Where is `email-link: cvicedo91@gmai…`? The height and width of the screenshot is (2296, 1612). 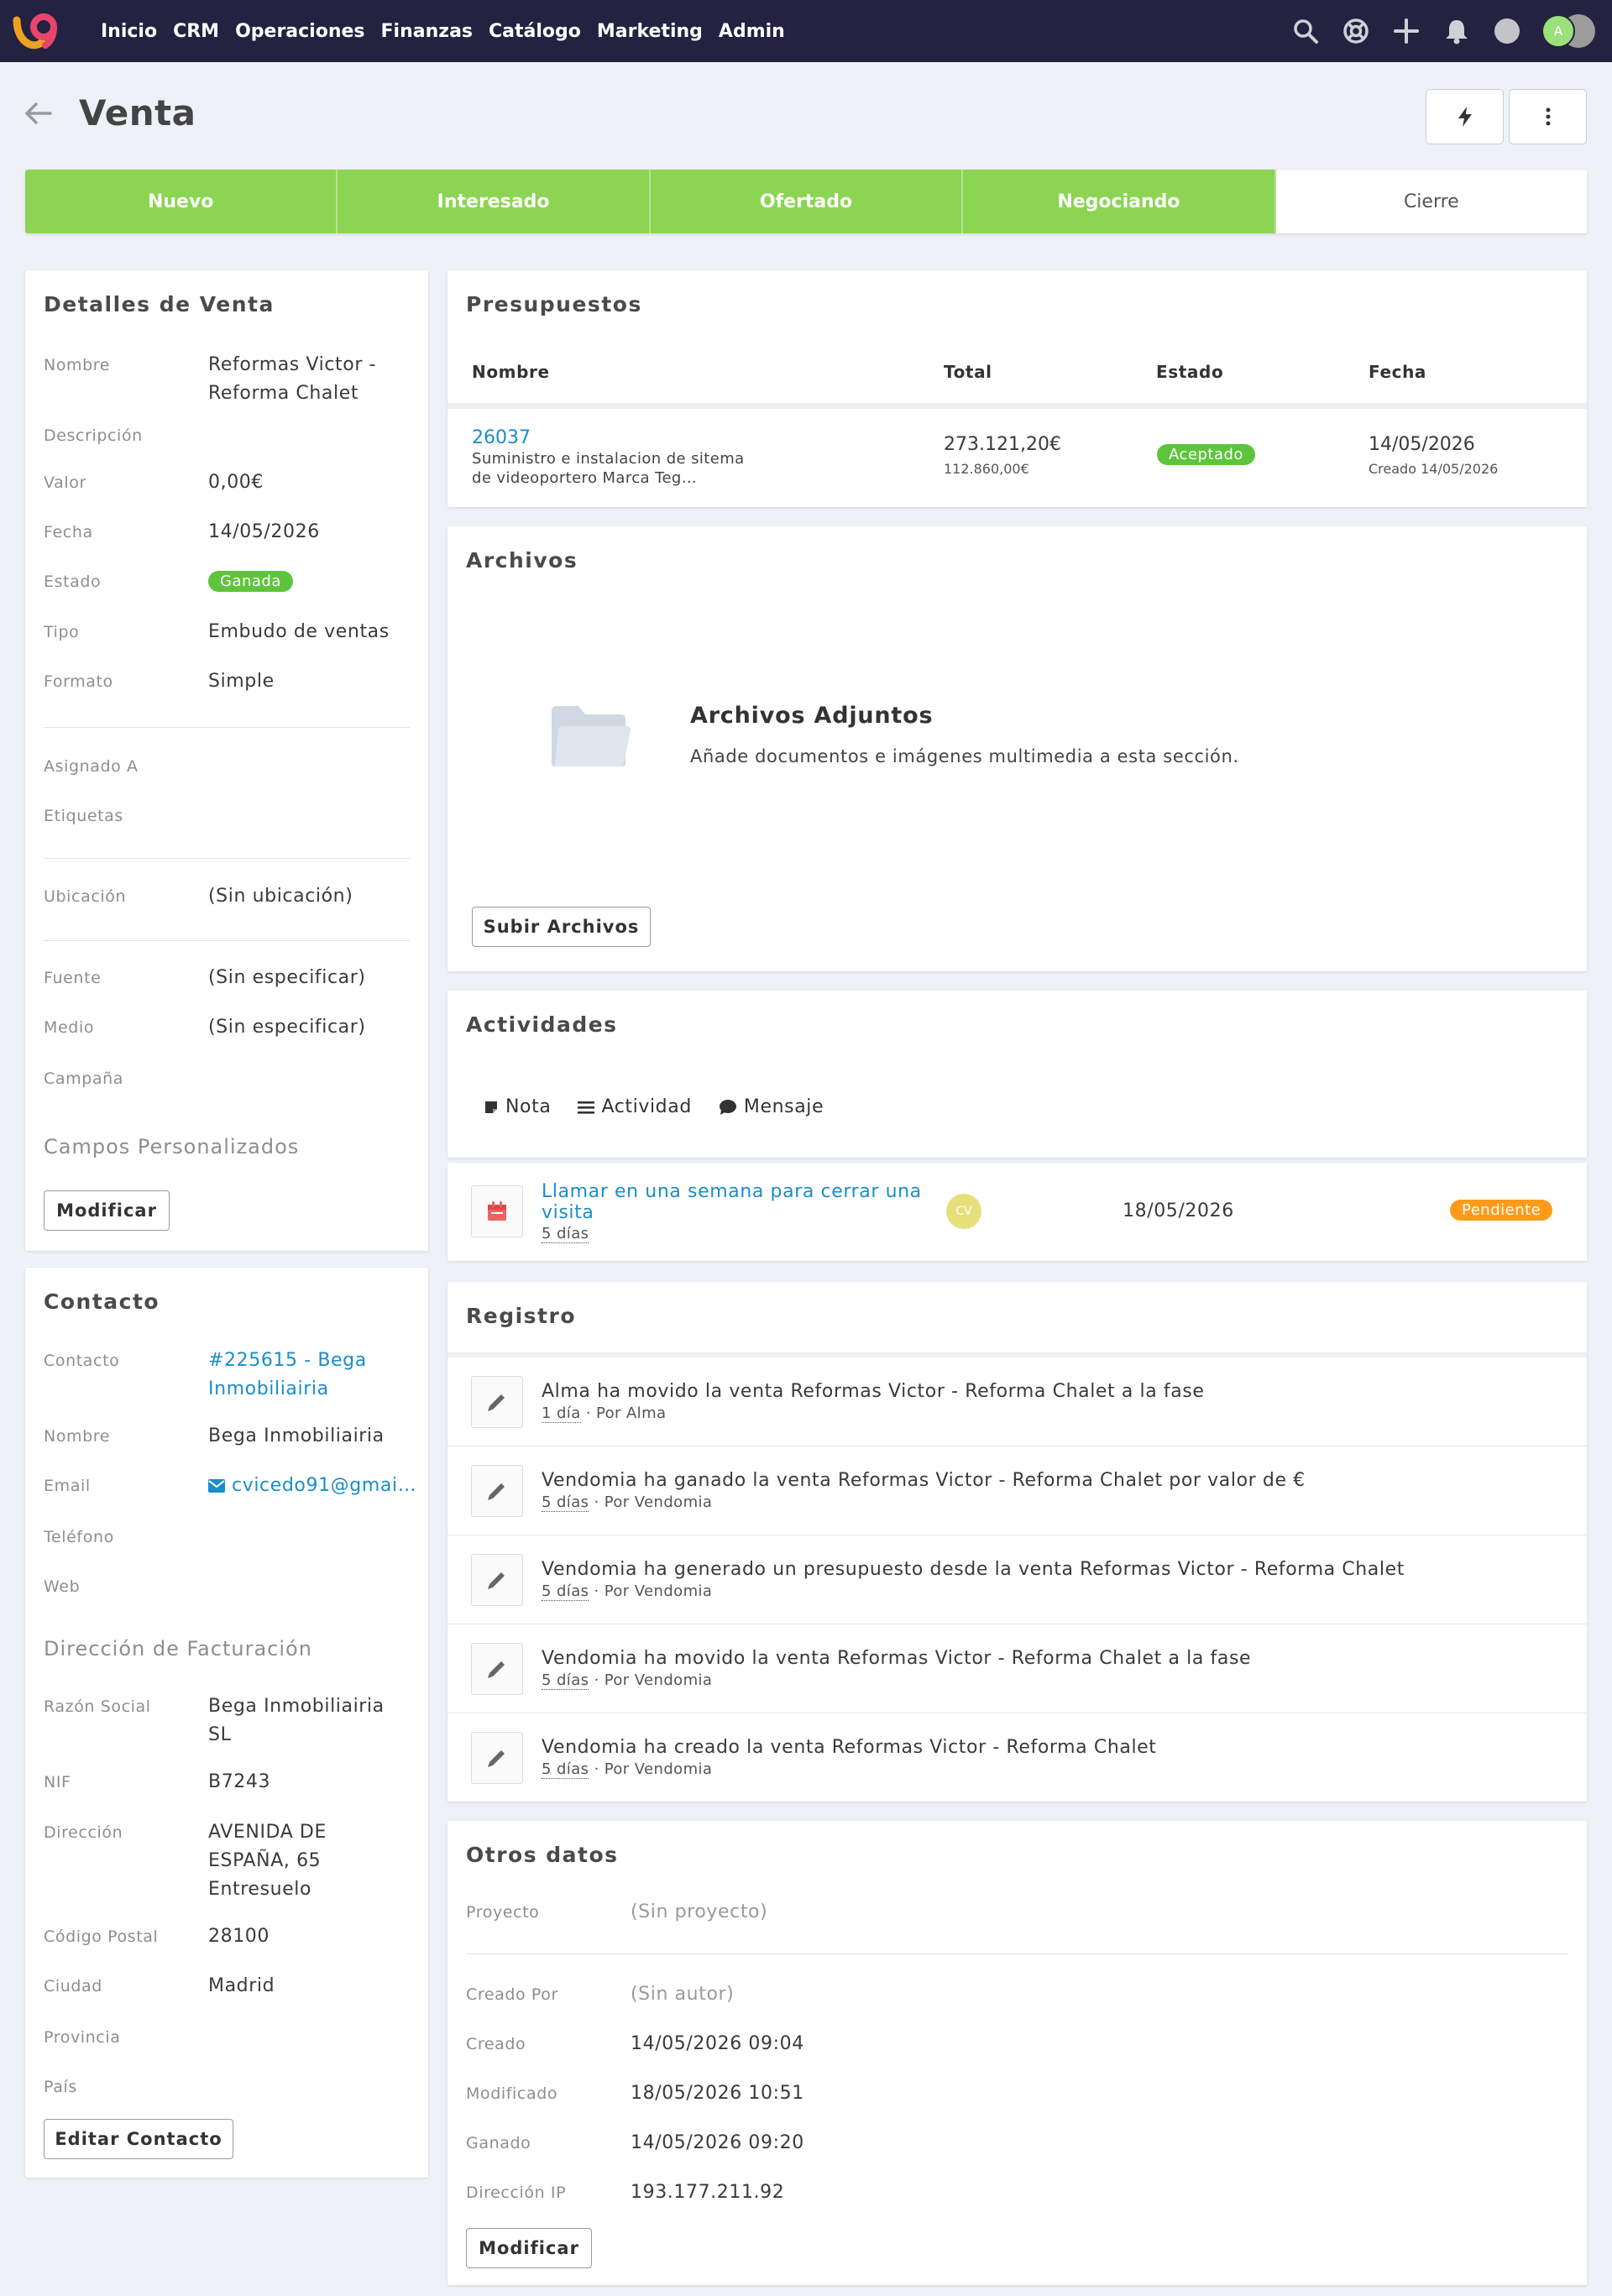 email-link: cvicedo91@gmai… is located at coordinates (312, 1486).